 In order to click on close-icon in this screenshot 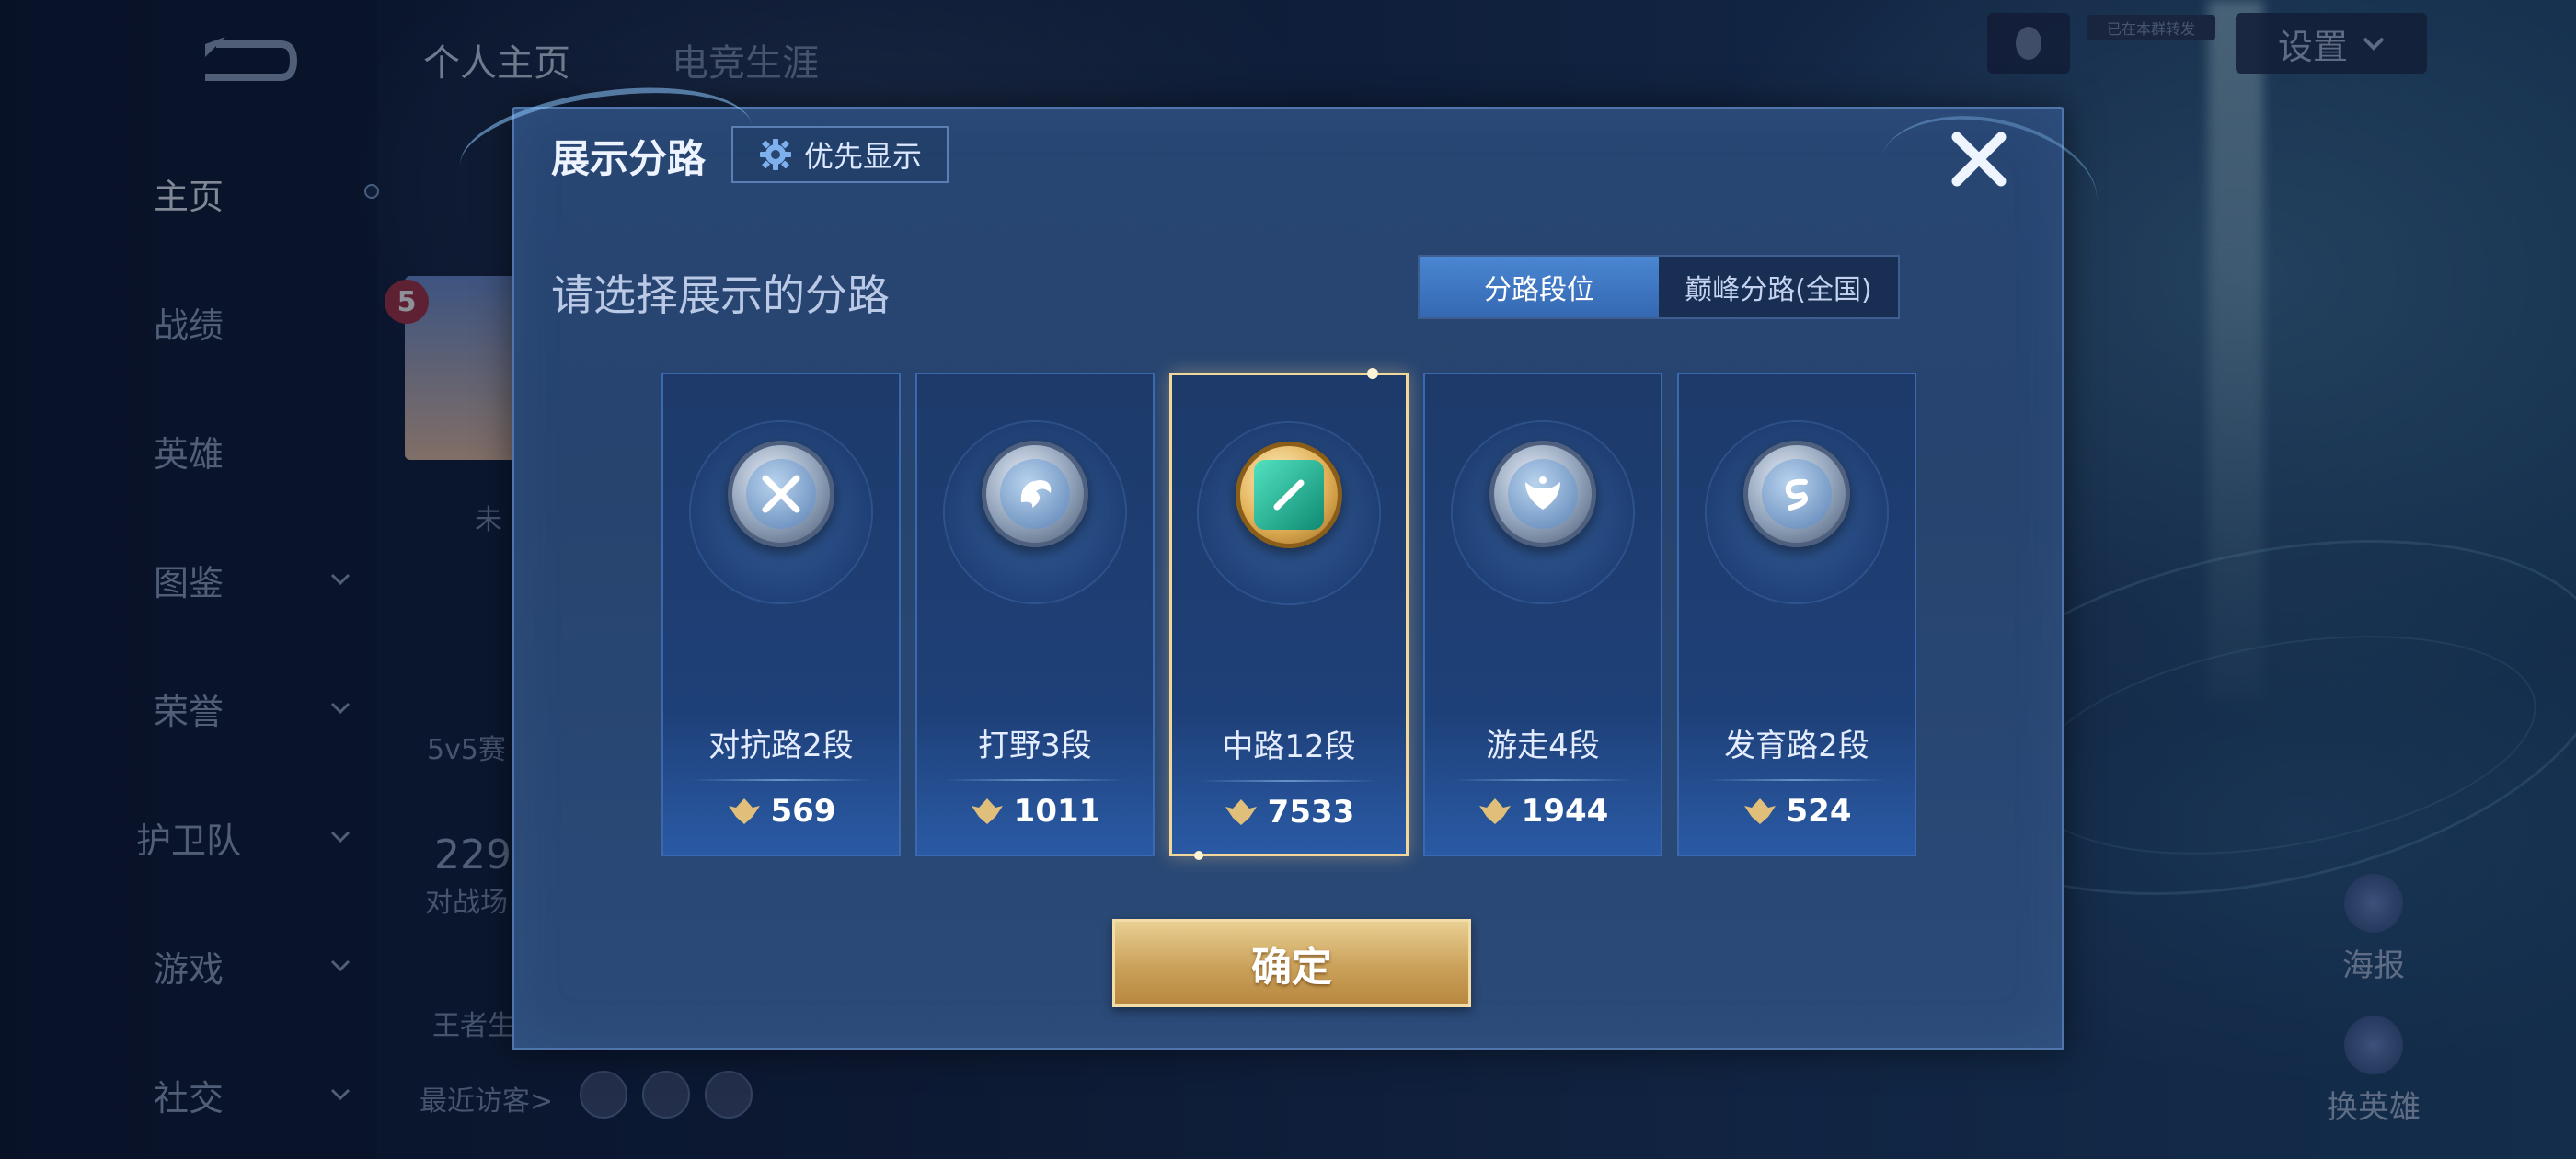, I will do `click(1979, 159)`.